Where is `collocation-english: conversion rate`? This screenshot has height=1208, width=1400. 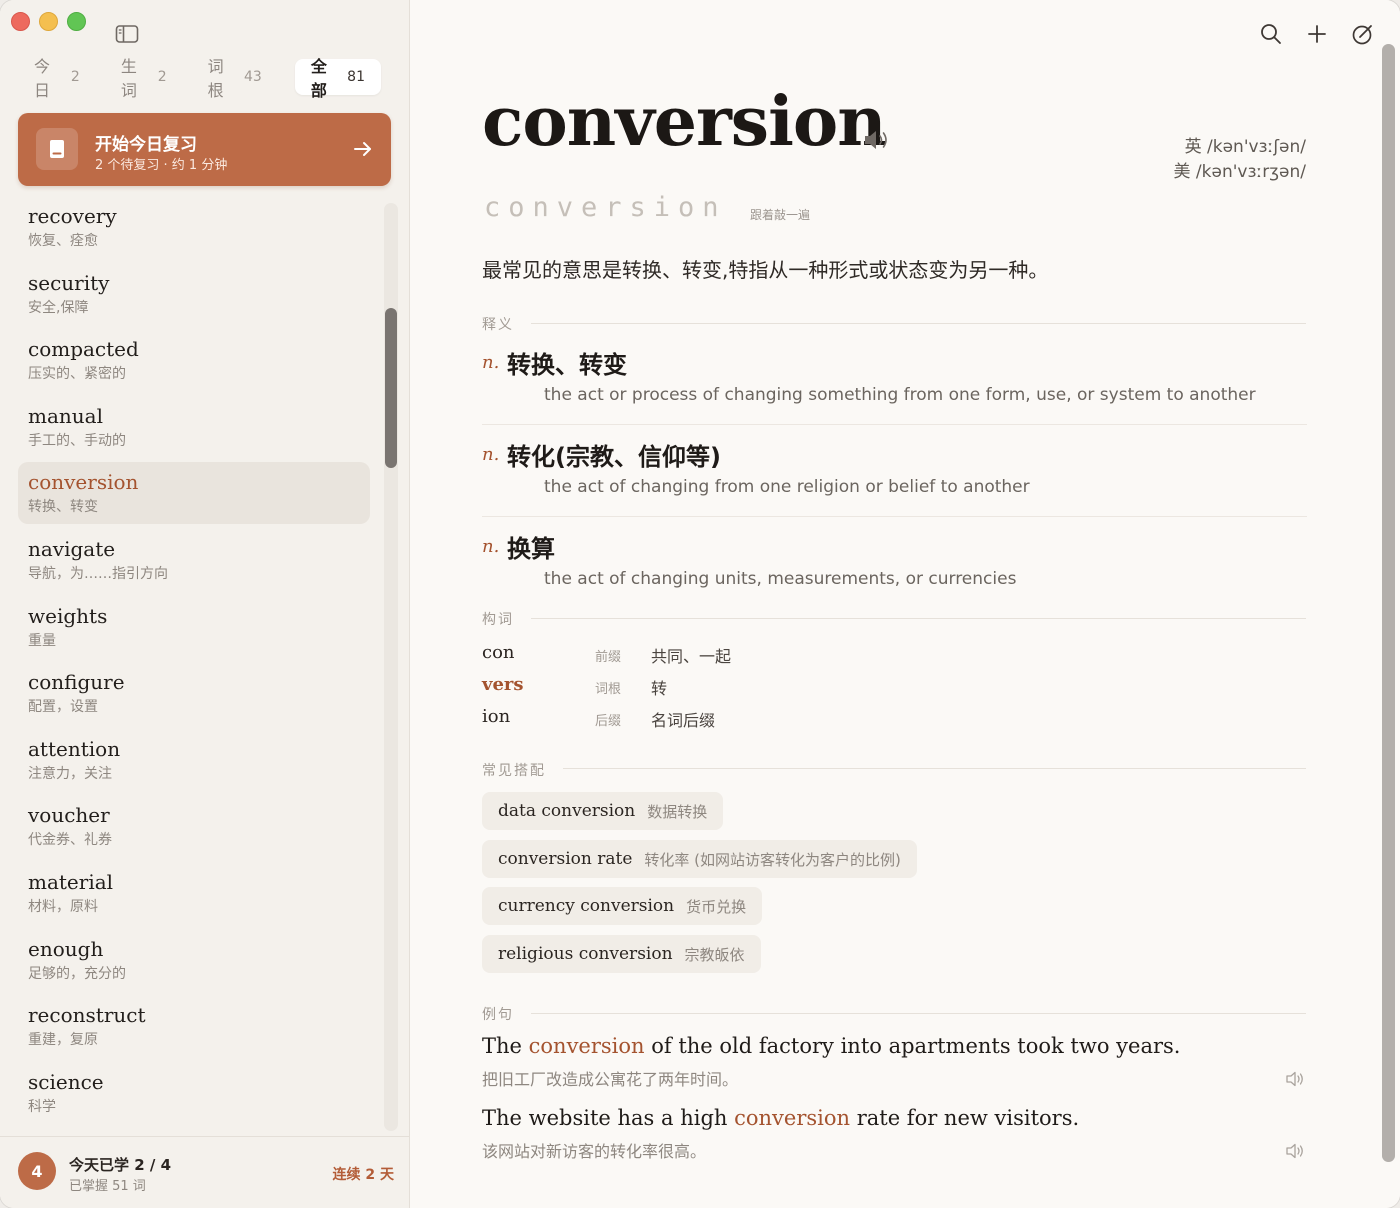
collocation-english: conversion rate is located at coordinates (565, 859).